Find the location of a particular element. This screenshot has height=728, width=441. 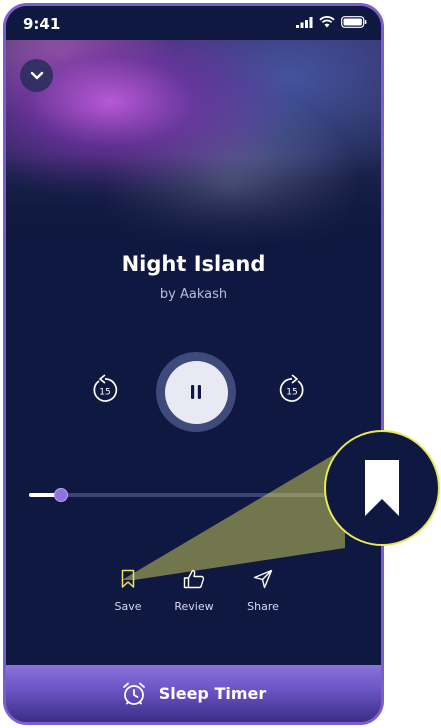

progress-track is located at coordinates (189, 495).